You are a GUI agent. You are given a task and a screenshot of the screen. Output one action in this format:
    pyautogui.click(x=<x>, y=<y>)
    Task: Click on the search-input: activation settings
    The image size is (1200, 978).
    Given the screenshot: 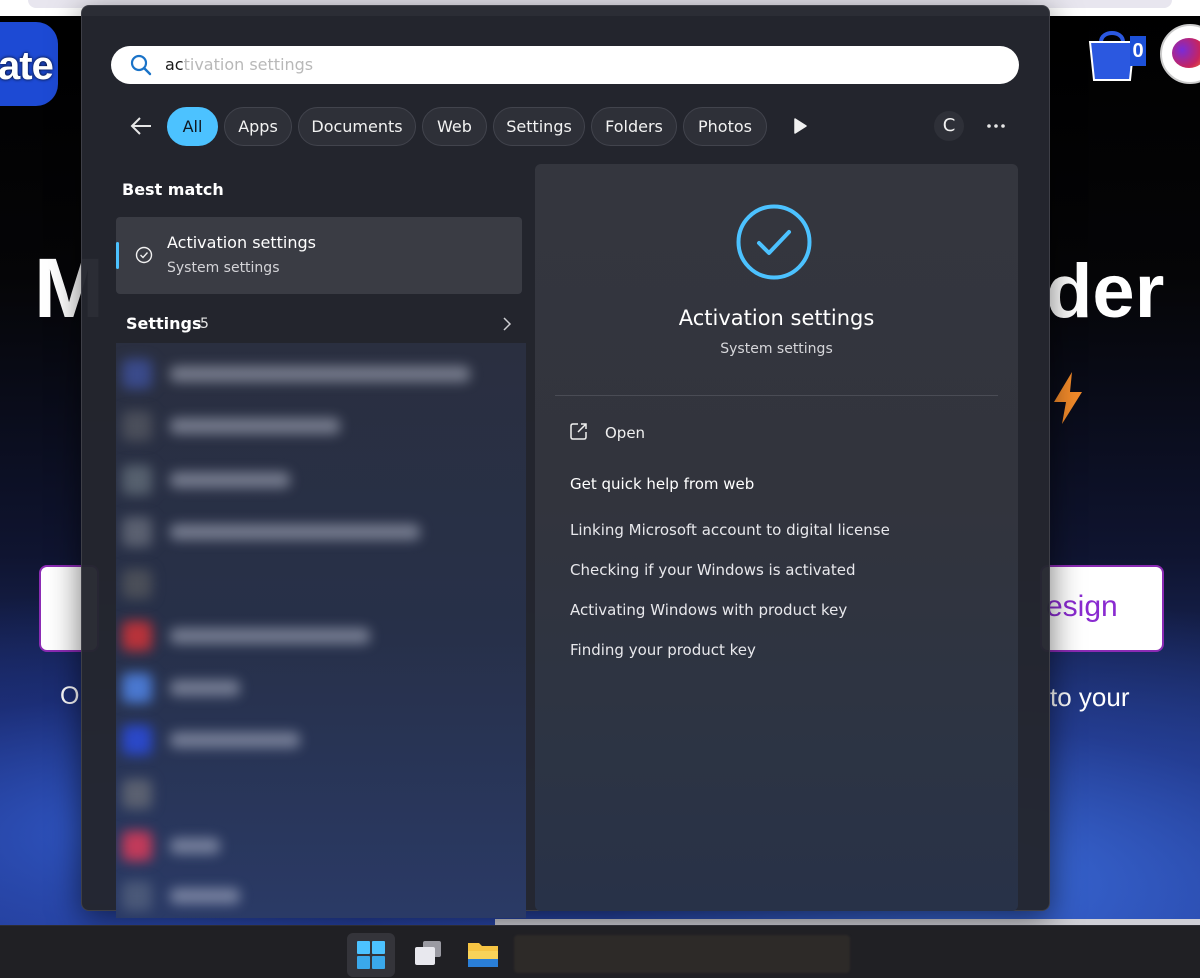 What is the action you would take?
    pyautogui.click(x=565, y=65)
    